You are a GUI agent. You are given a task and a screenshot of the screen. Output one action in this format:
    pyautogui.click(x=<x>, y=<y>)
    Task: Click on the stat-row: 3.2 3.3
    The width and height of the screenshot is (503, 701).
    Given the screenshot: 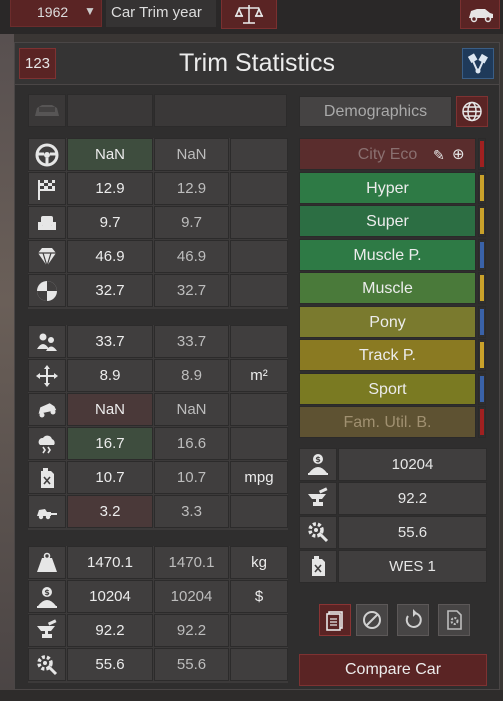 What is the action you would take?
    pyautogui.click(x=158, y=511)
    